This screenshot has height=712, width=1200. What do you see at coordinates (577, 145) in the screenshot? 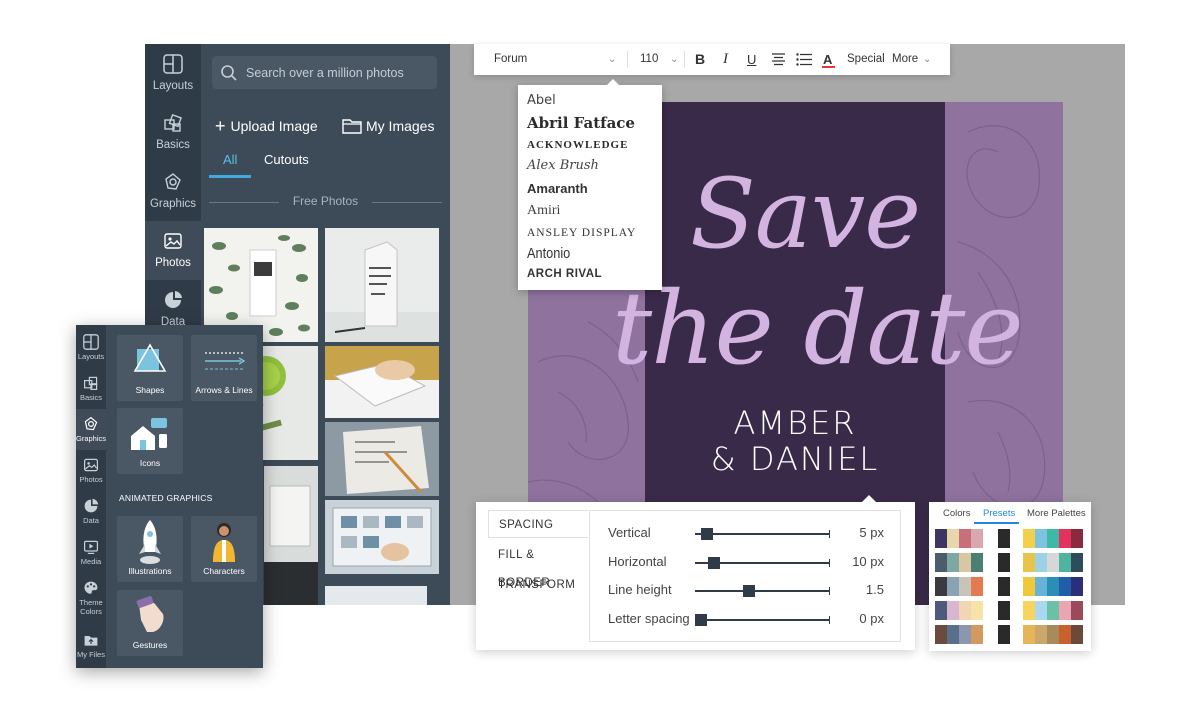
I see `font-option: ACKNOWLEDGE` at bounding box center [577, 145].